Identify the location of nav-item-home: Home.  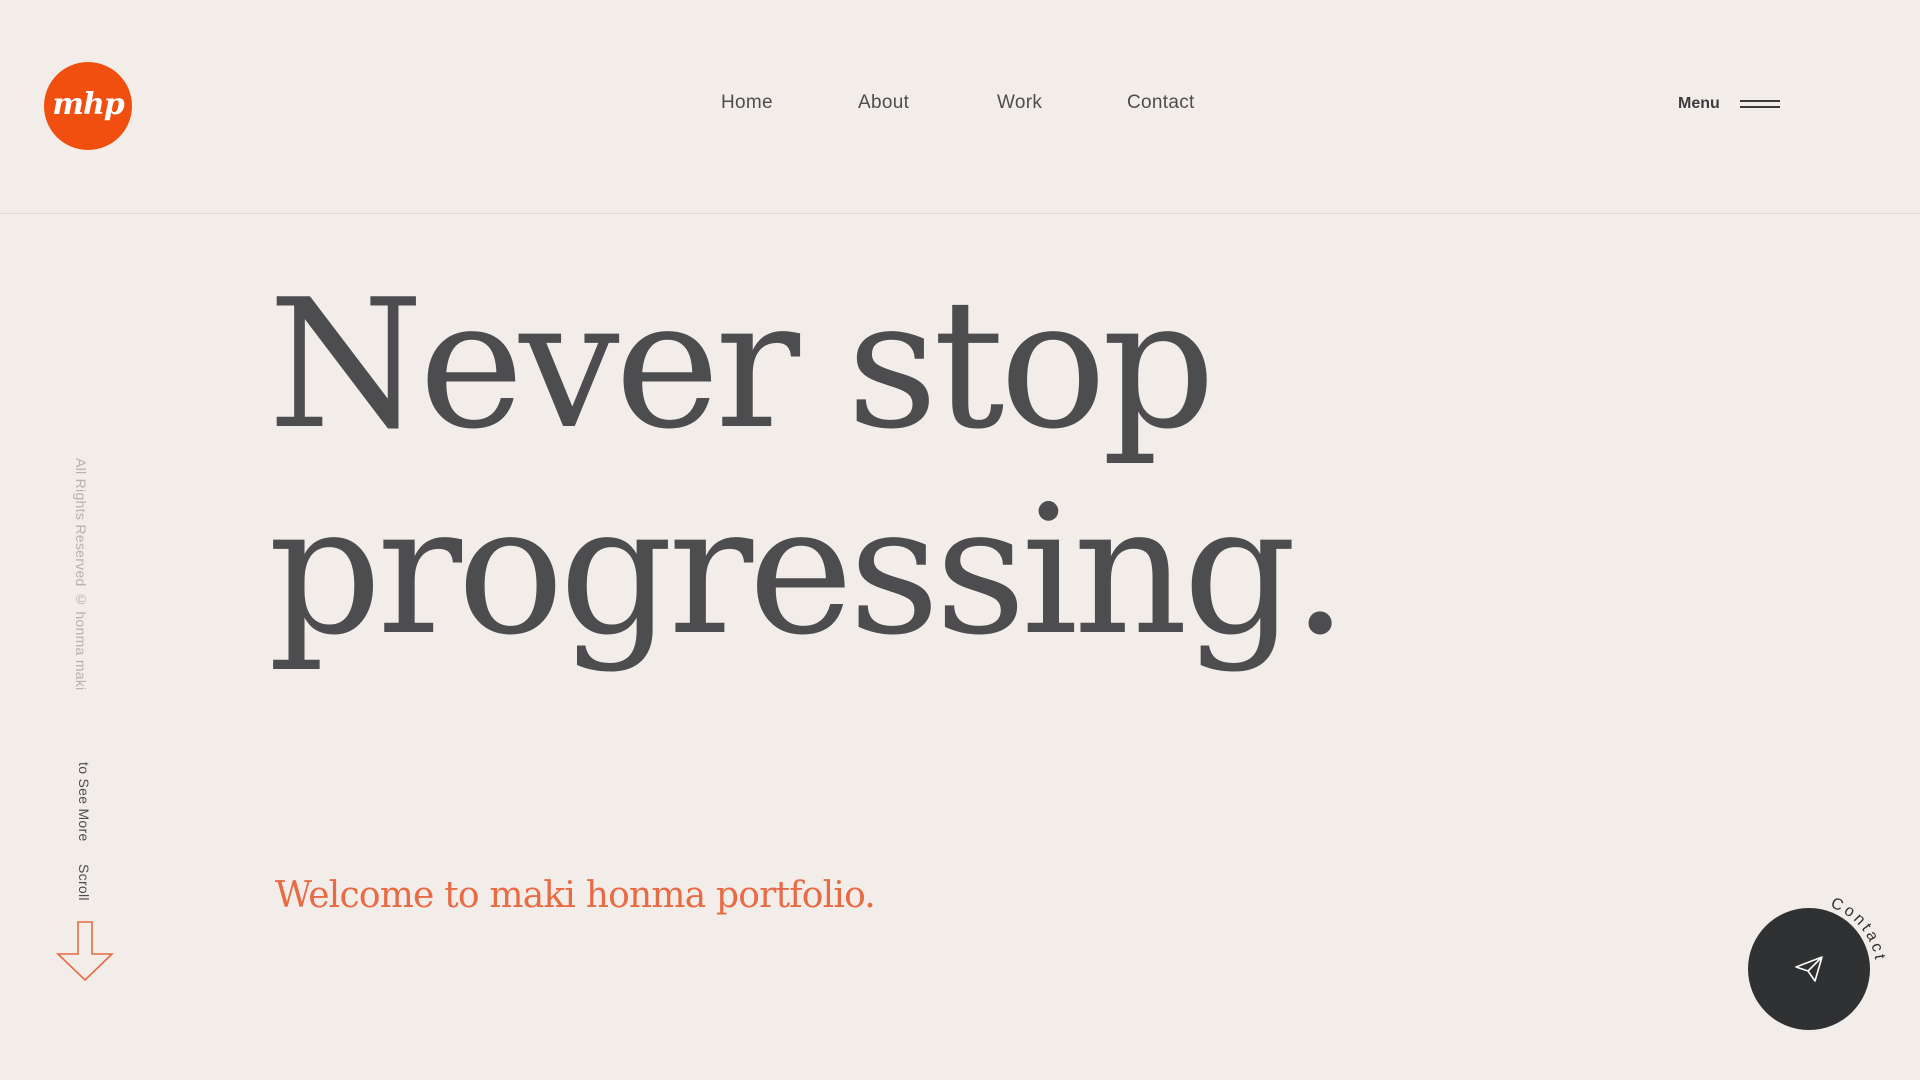
(747, 103).